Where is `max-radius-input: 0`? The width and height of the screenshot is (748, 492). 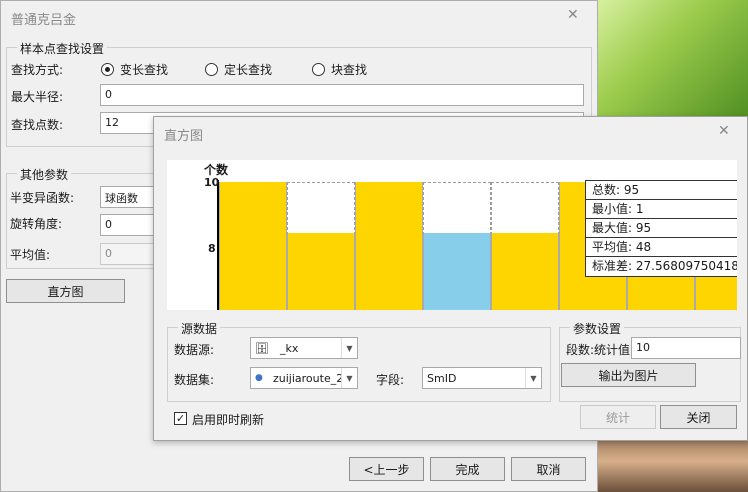
max-radius-input: 0 is located at coordinates (342, 95).